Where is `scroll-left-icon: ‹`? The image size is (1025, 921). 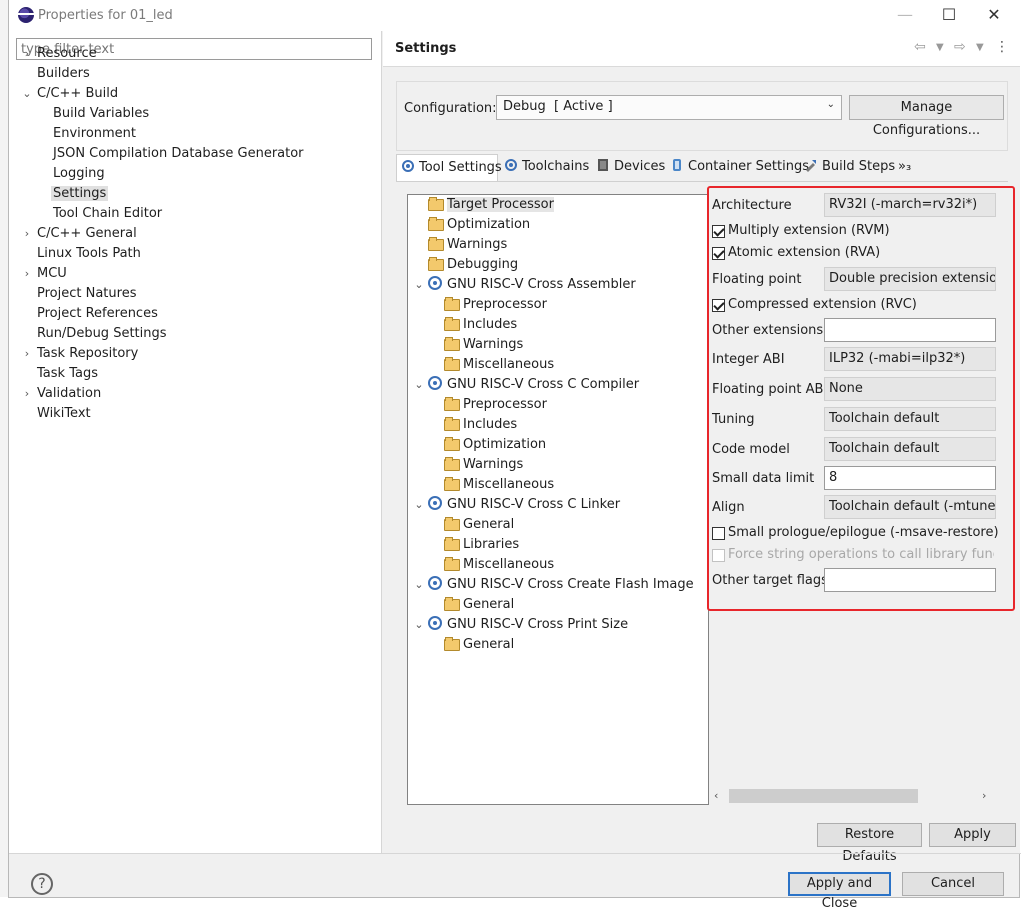 scroll-left-icon: ‹ is located at coordinates (716, 795).